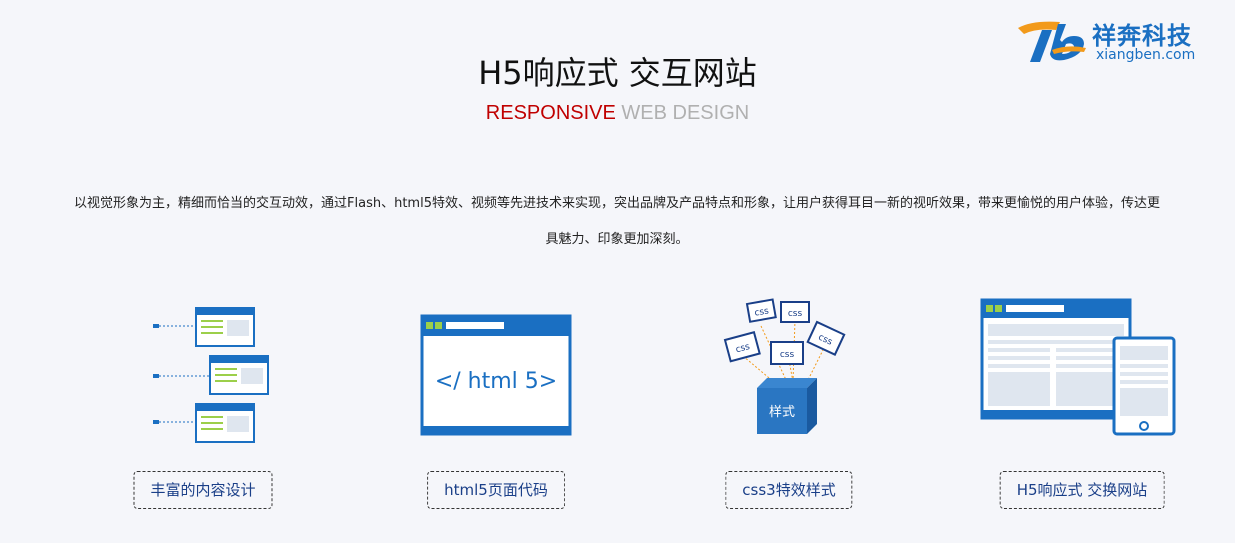 The image size is (1235, 543). I want to click on feature-html5-code: </ html 5> html5页面代码, so click(496, 405).